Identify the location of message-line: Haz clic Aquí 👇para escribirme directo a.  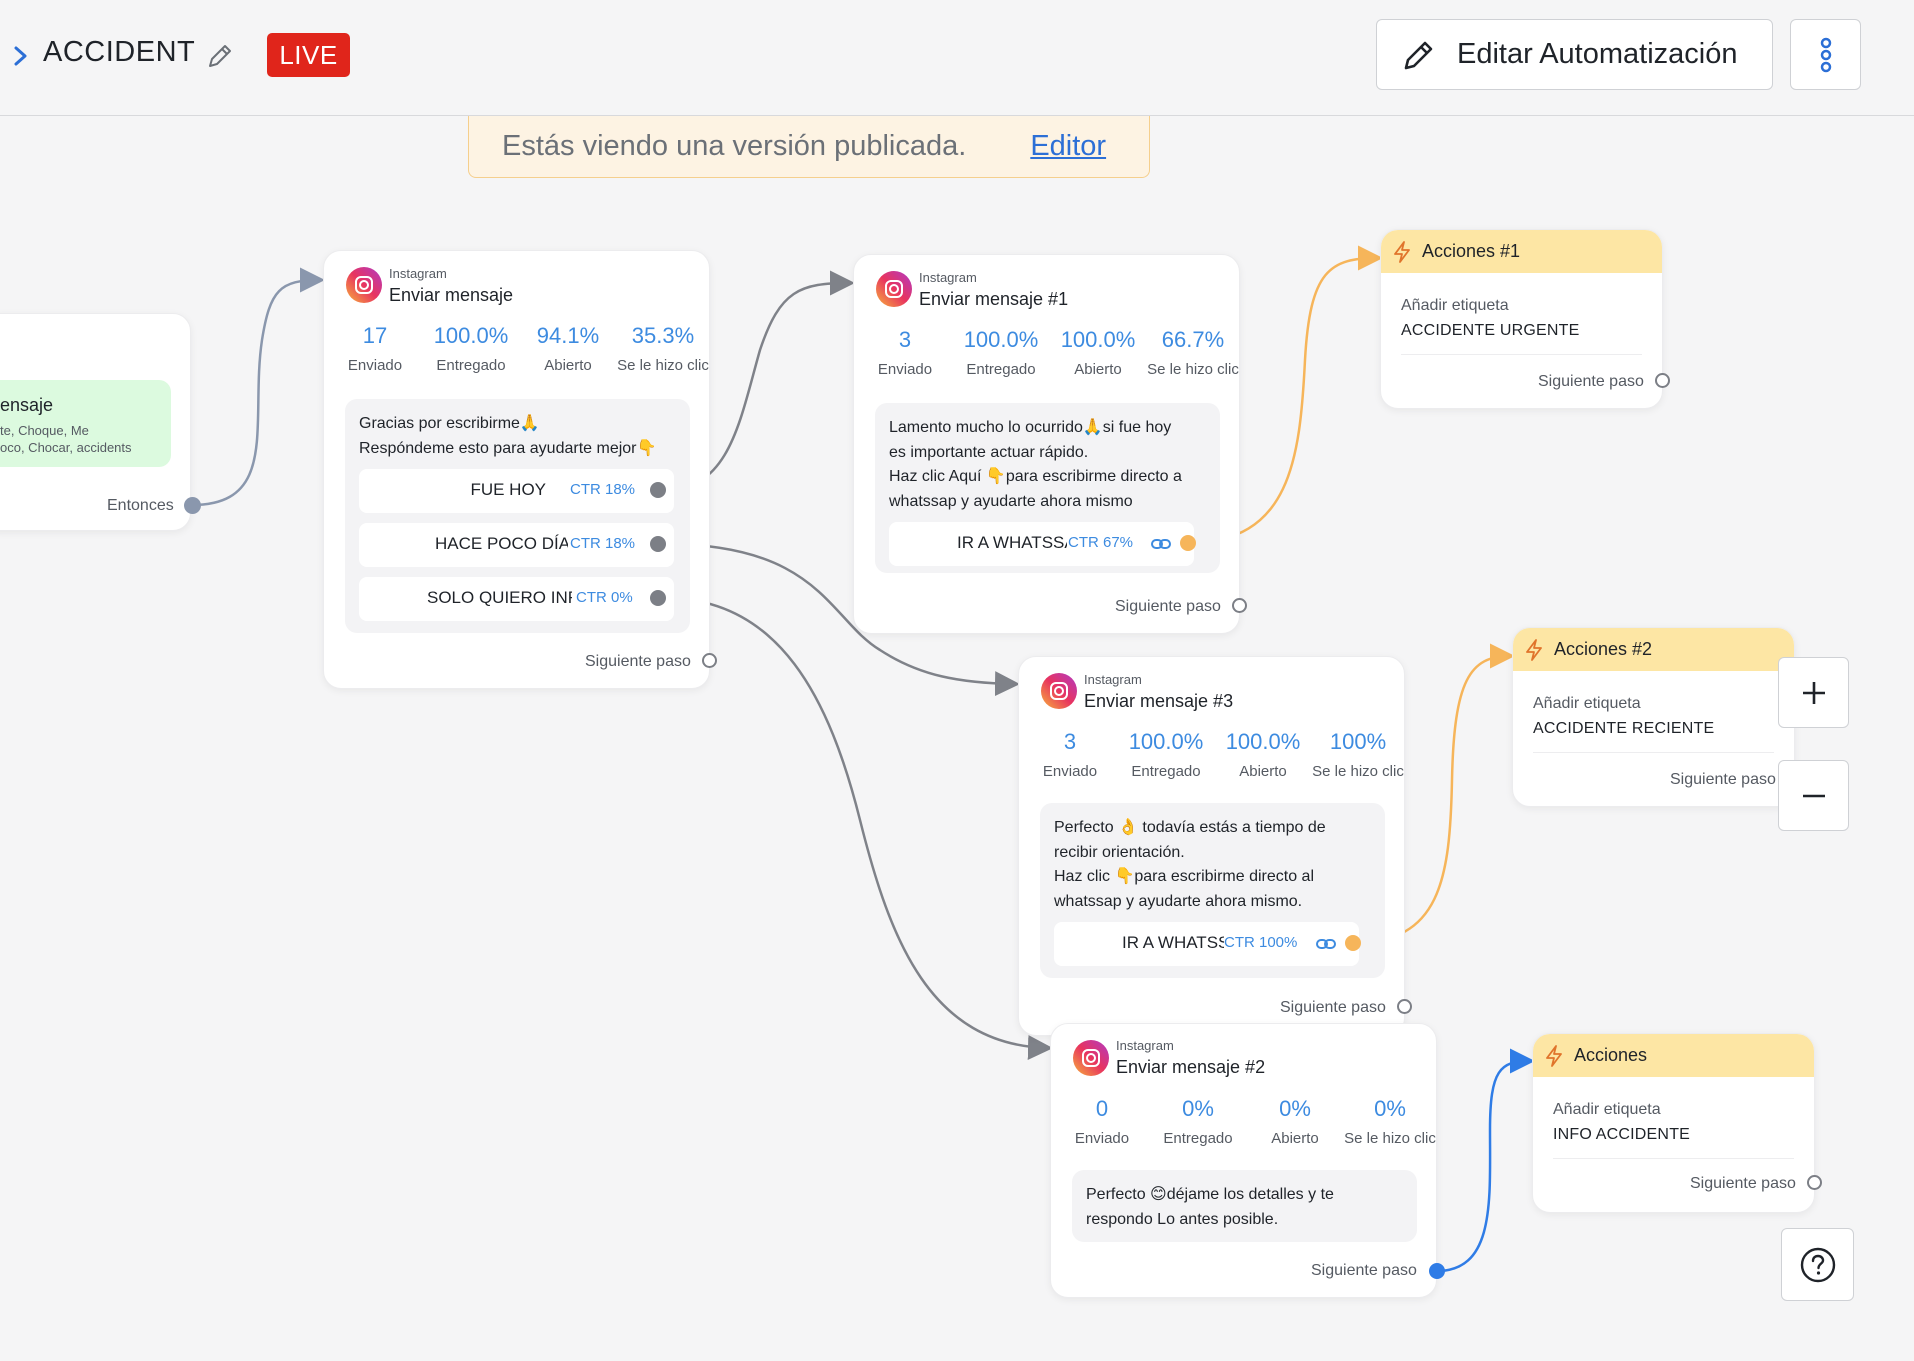
(1035, 476).